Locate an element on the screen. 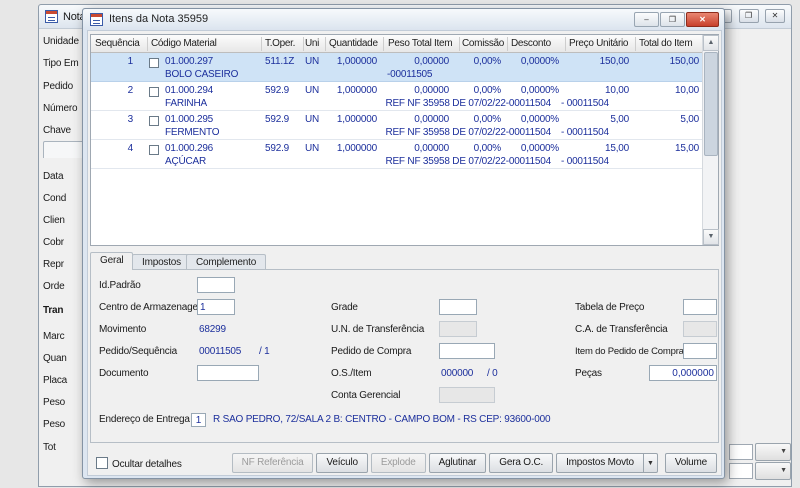 Image resolution: width=800 pixels, height=488 pixels. cell-uni: UN is located at coordinates (312, 119).